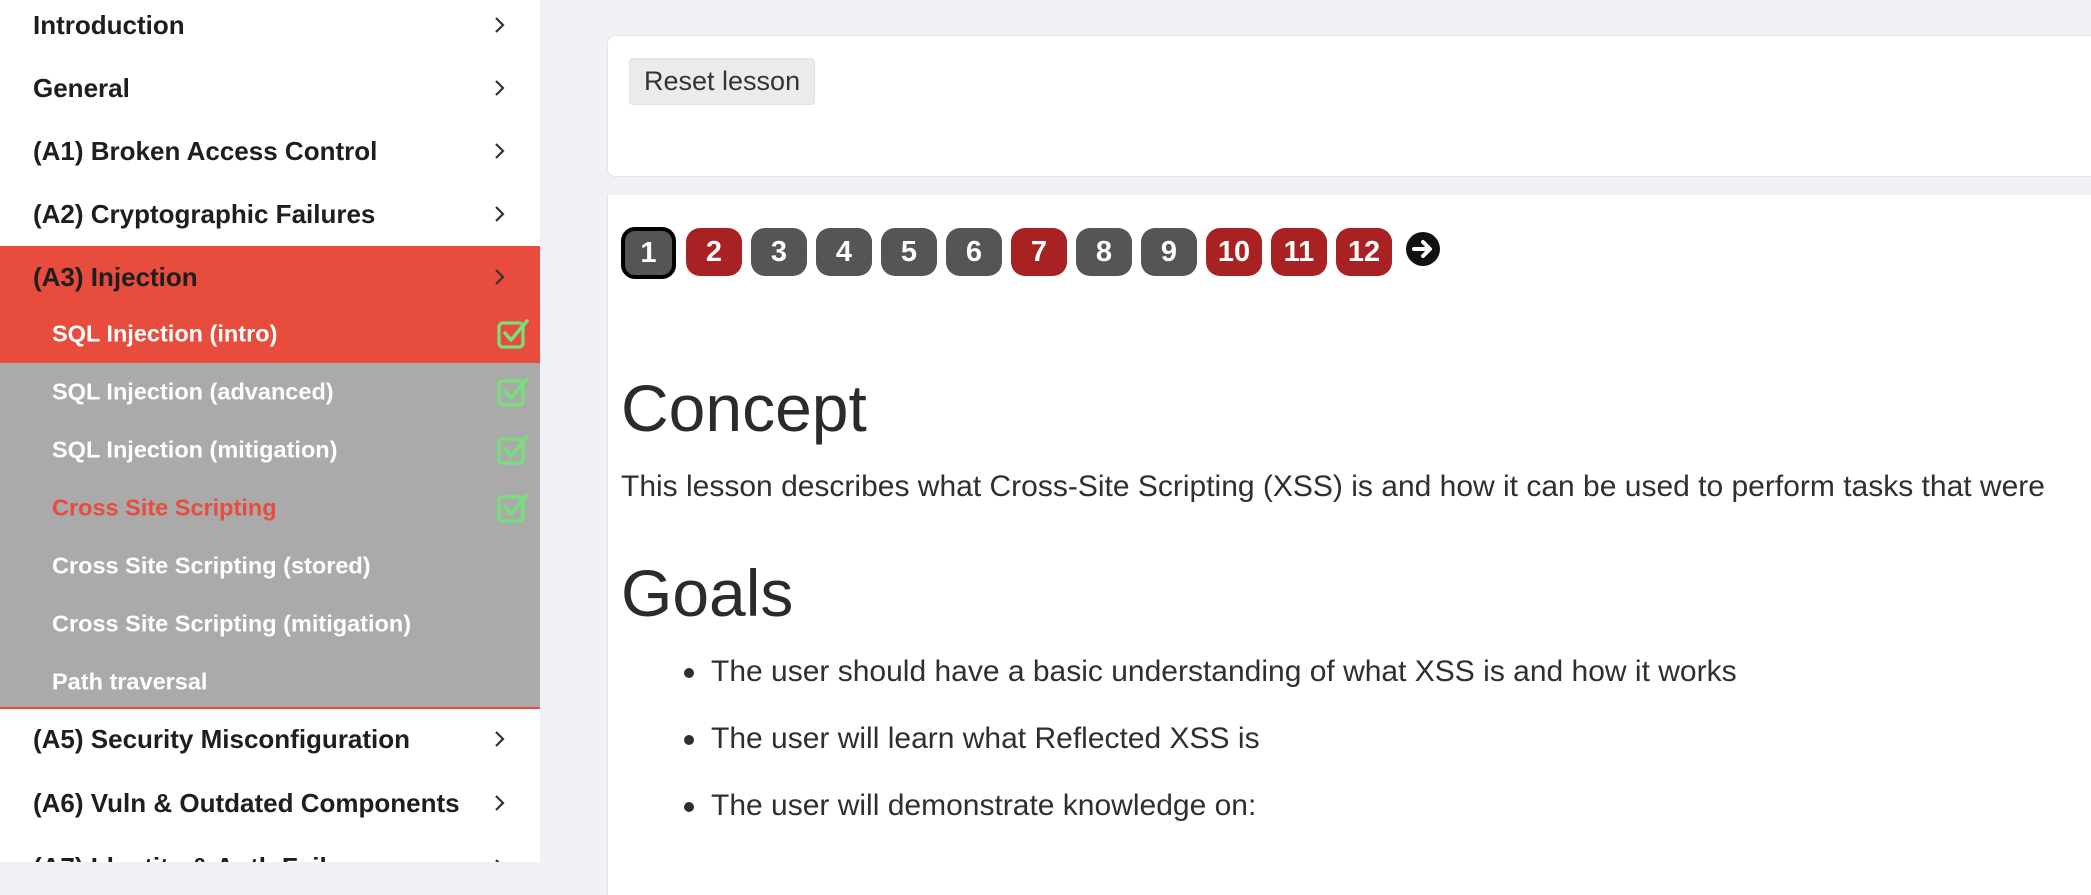  What do you see at coordinates (714, 252) in the screenshot?
I see `page-button-2: 2` at bounding box center [714, 252].